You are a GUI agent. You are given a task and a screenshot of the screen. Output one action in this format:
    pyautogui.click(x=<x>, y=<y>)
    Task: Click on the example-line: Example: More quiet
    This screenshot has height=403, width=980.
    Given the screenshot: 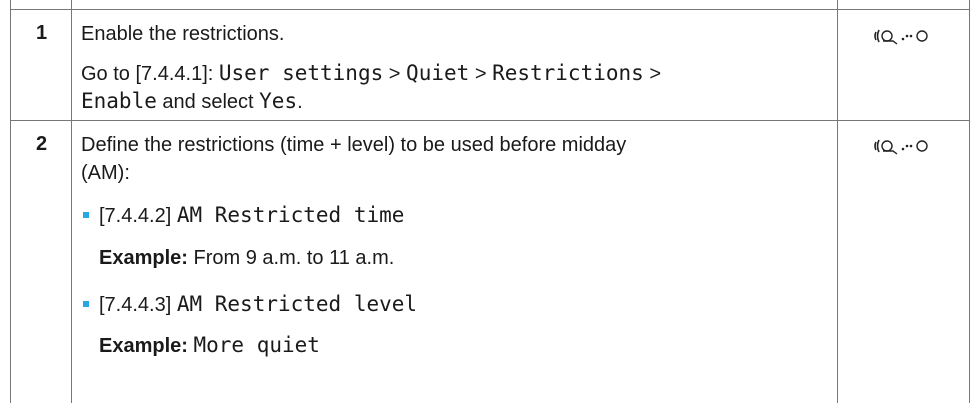 What is the action you would take?
    pyautogui.click(x=209, y=345)
    